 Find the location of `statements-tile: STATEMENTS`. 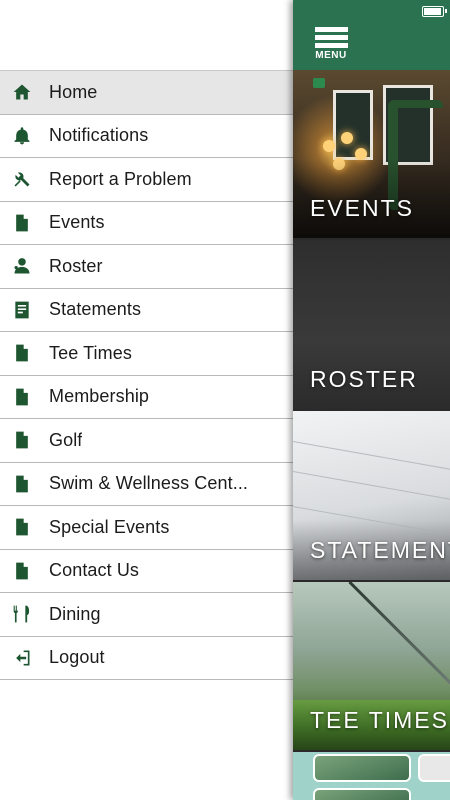

statements-tile: STATEMENTS is located at coordinates (371, 496).